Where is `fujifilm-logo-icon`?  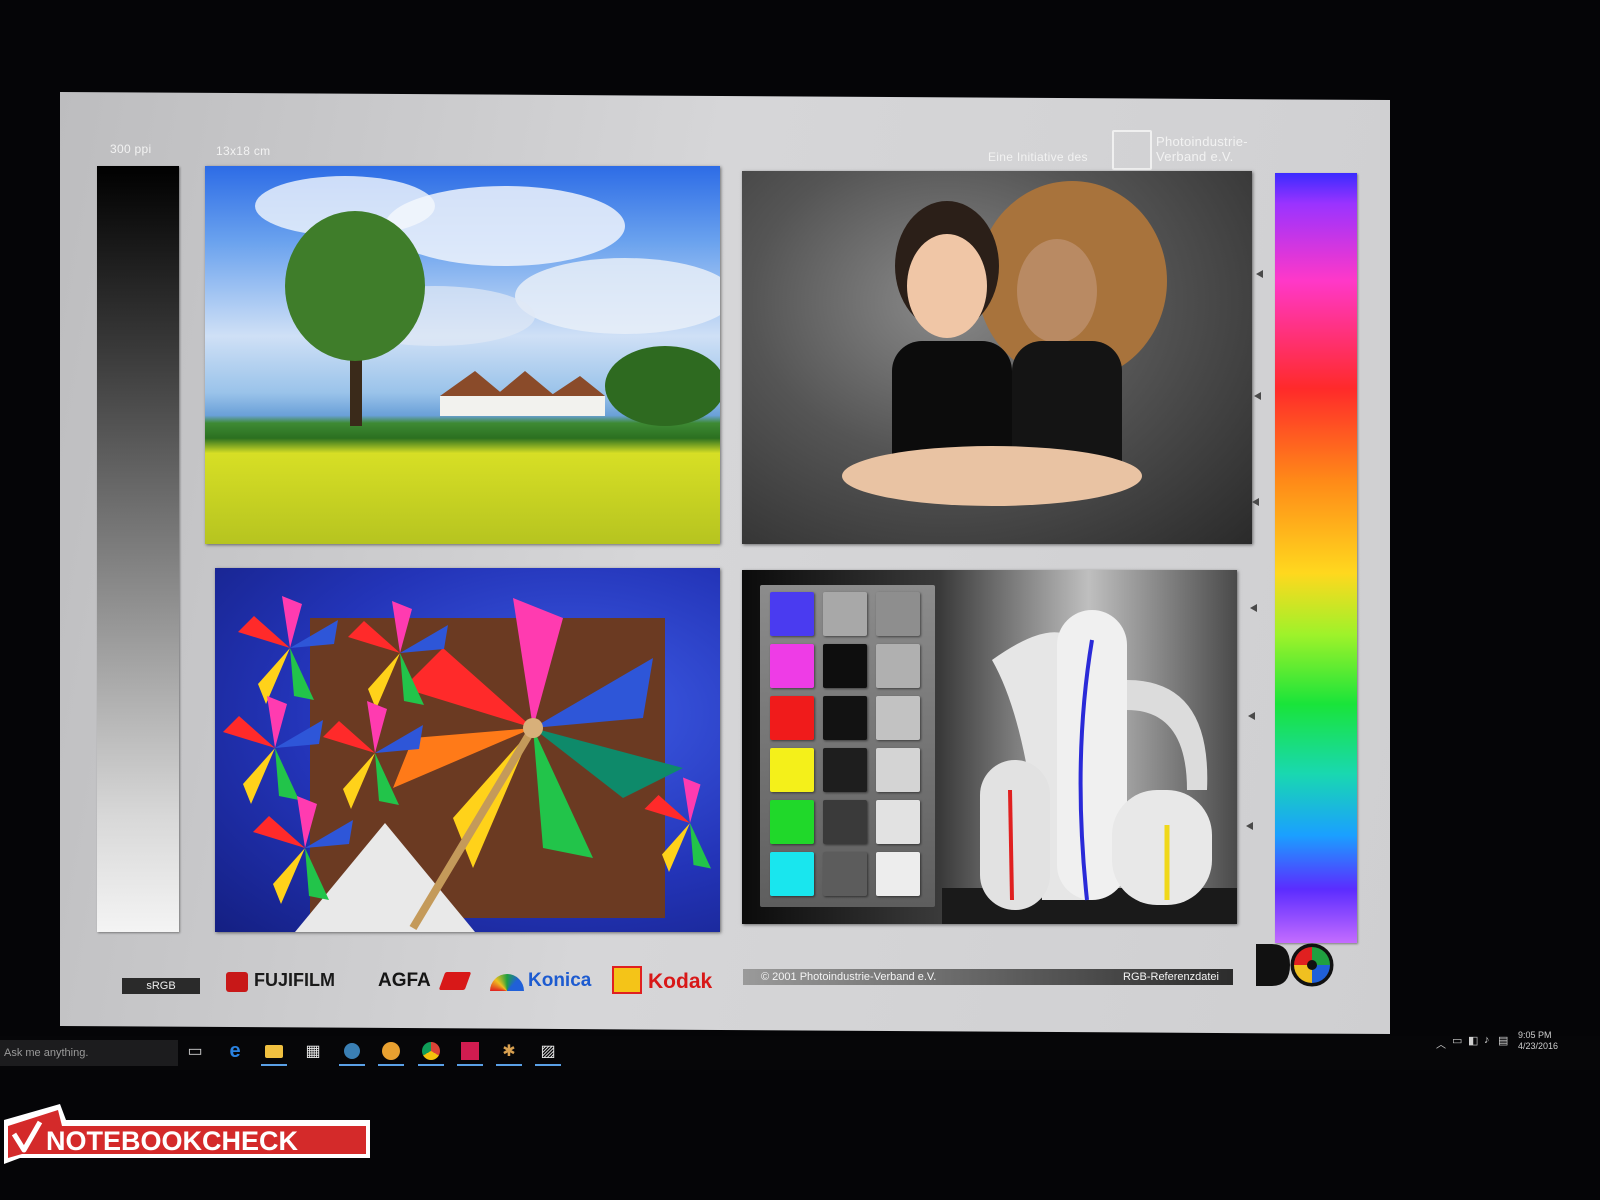 fujifilm-logo-icon is located at coordinates (237, 982).